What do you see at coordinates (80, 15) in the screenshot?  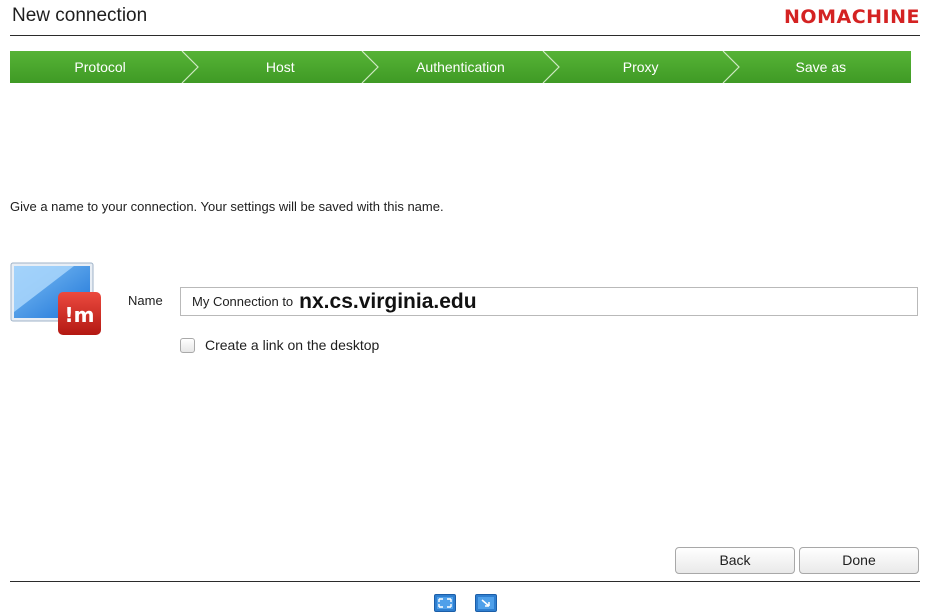 I see `page-title: New connection` at bounding box center [80, 15].